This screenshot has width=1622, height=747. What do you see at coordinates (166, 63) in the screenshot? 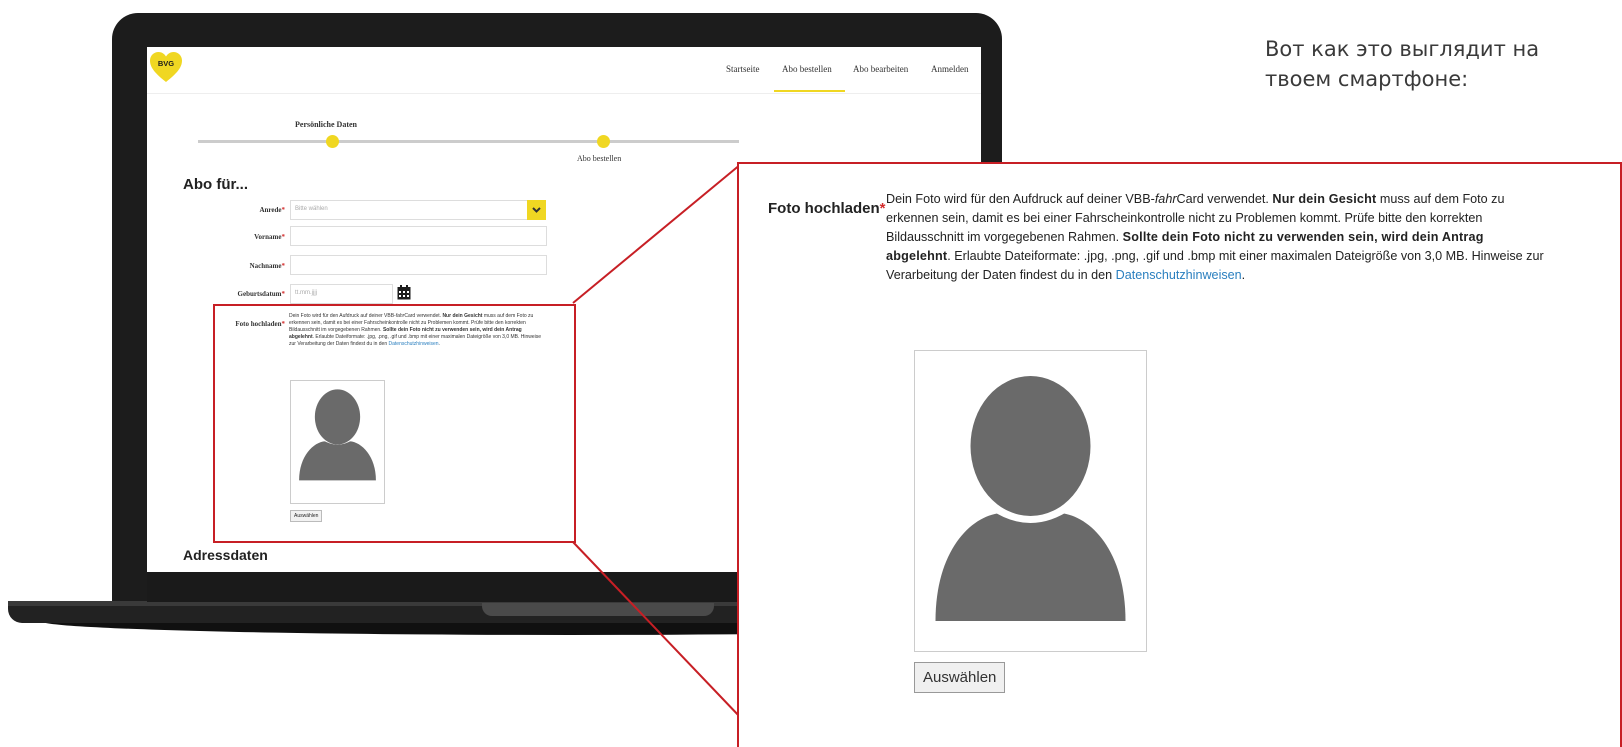
I see `logo-text: BVG` at bounding box center [166, 63].